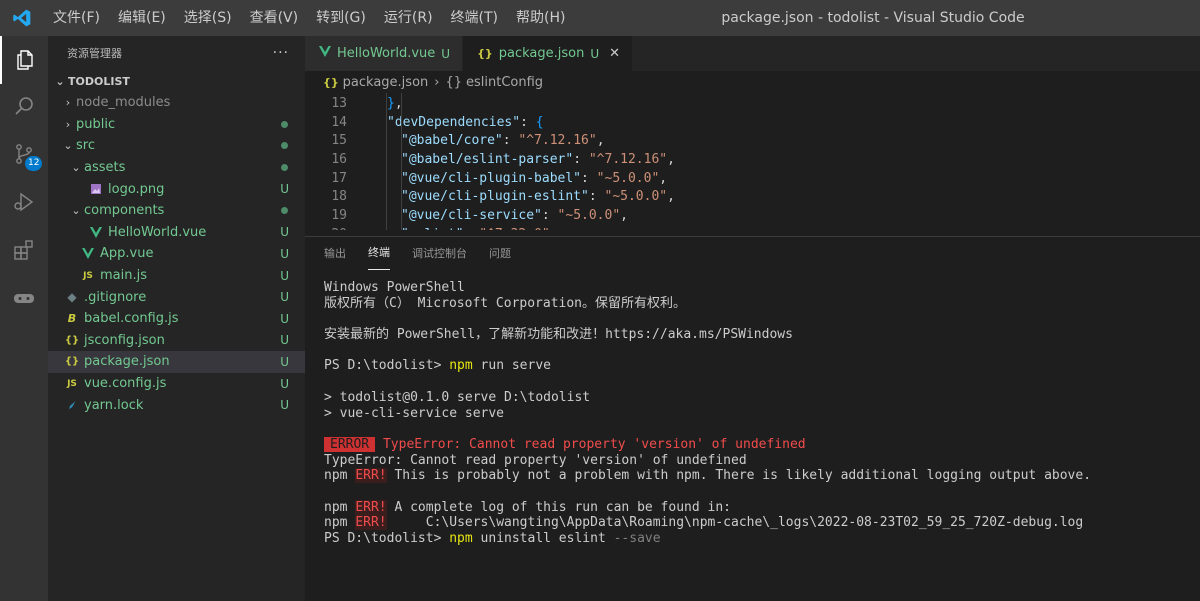  I want to click on tree-item-label: src, so click(85, 146).